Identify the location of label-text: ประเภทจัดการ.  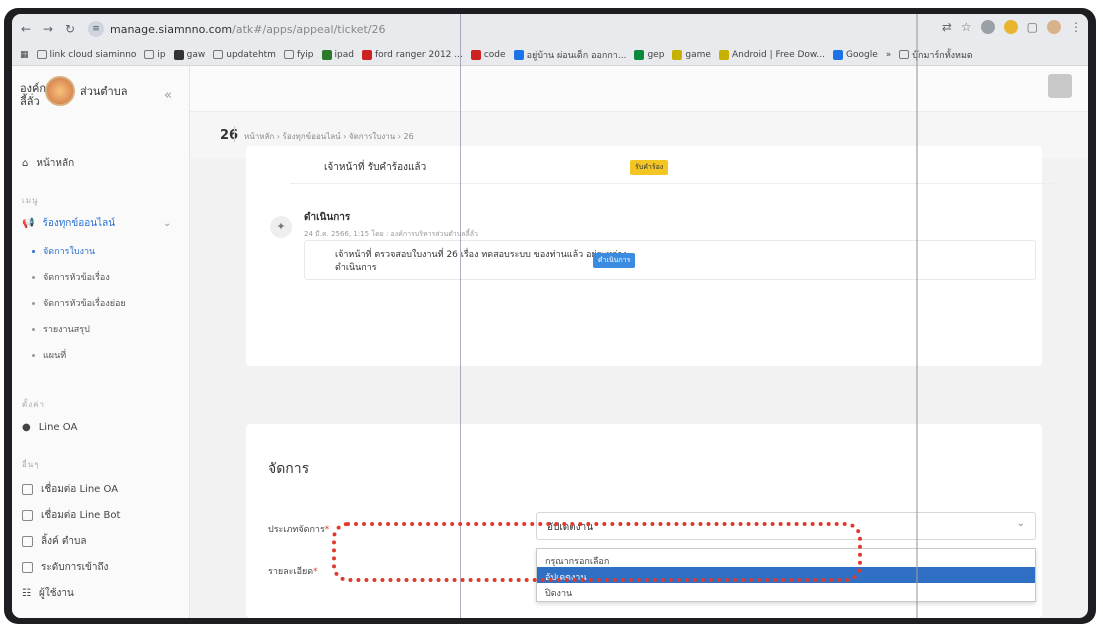
(296, 530).